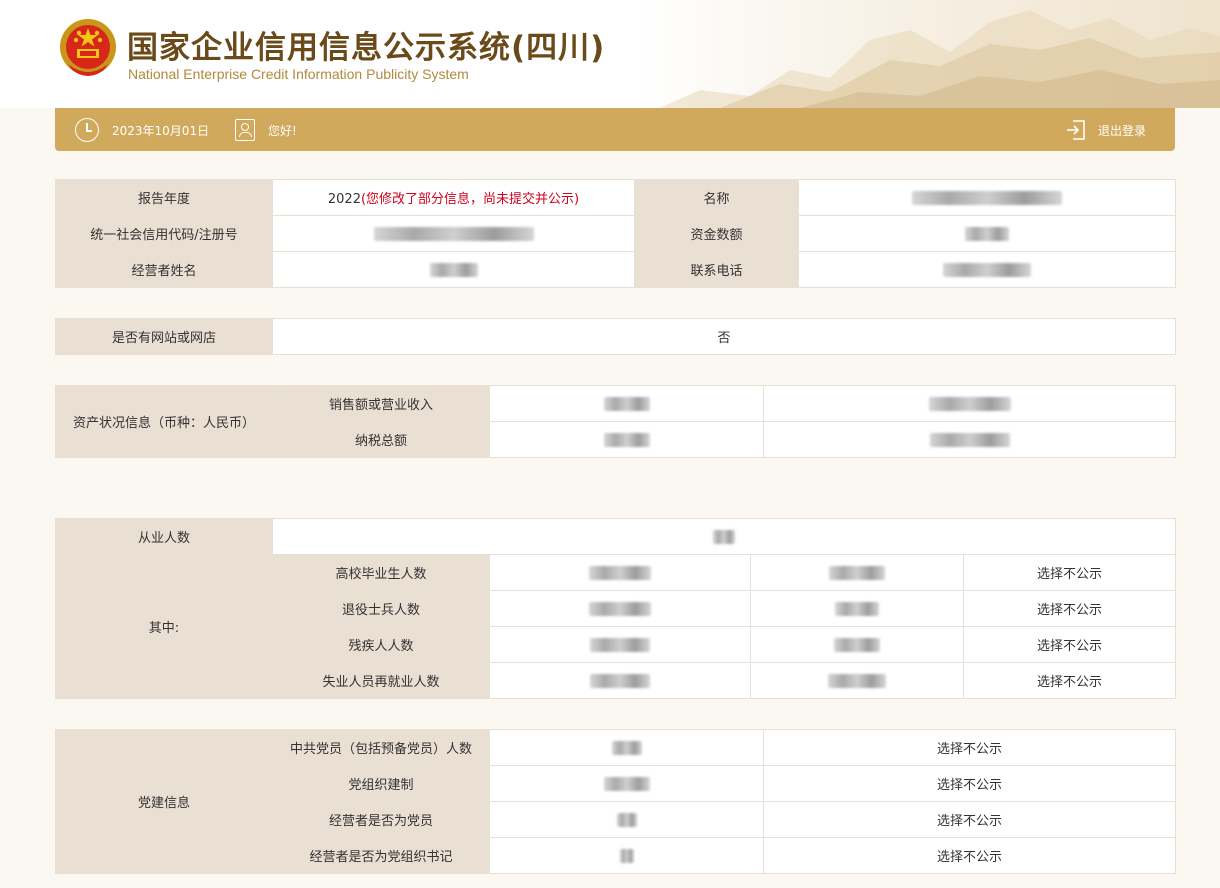 The height and width of the screenshot is (888, 1220). What do you see at coordinates (164, 801) in the screenshot?
I see `party-label: 党建信息` at bounding box center [164, 801].